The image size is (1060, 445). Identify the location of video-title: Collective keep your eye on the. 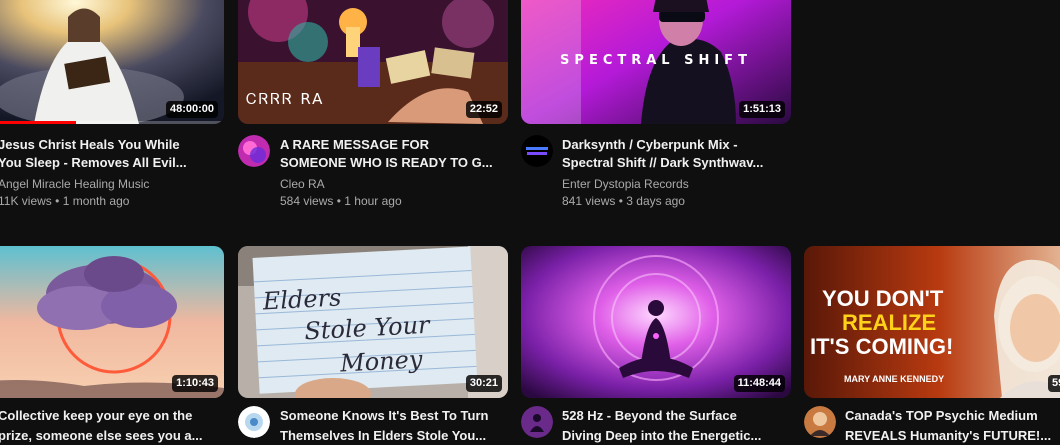
(113, 416).